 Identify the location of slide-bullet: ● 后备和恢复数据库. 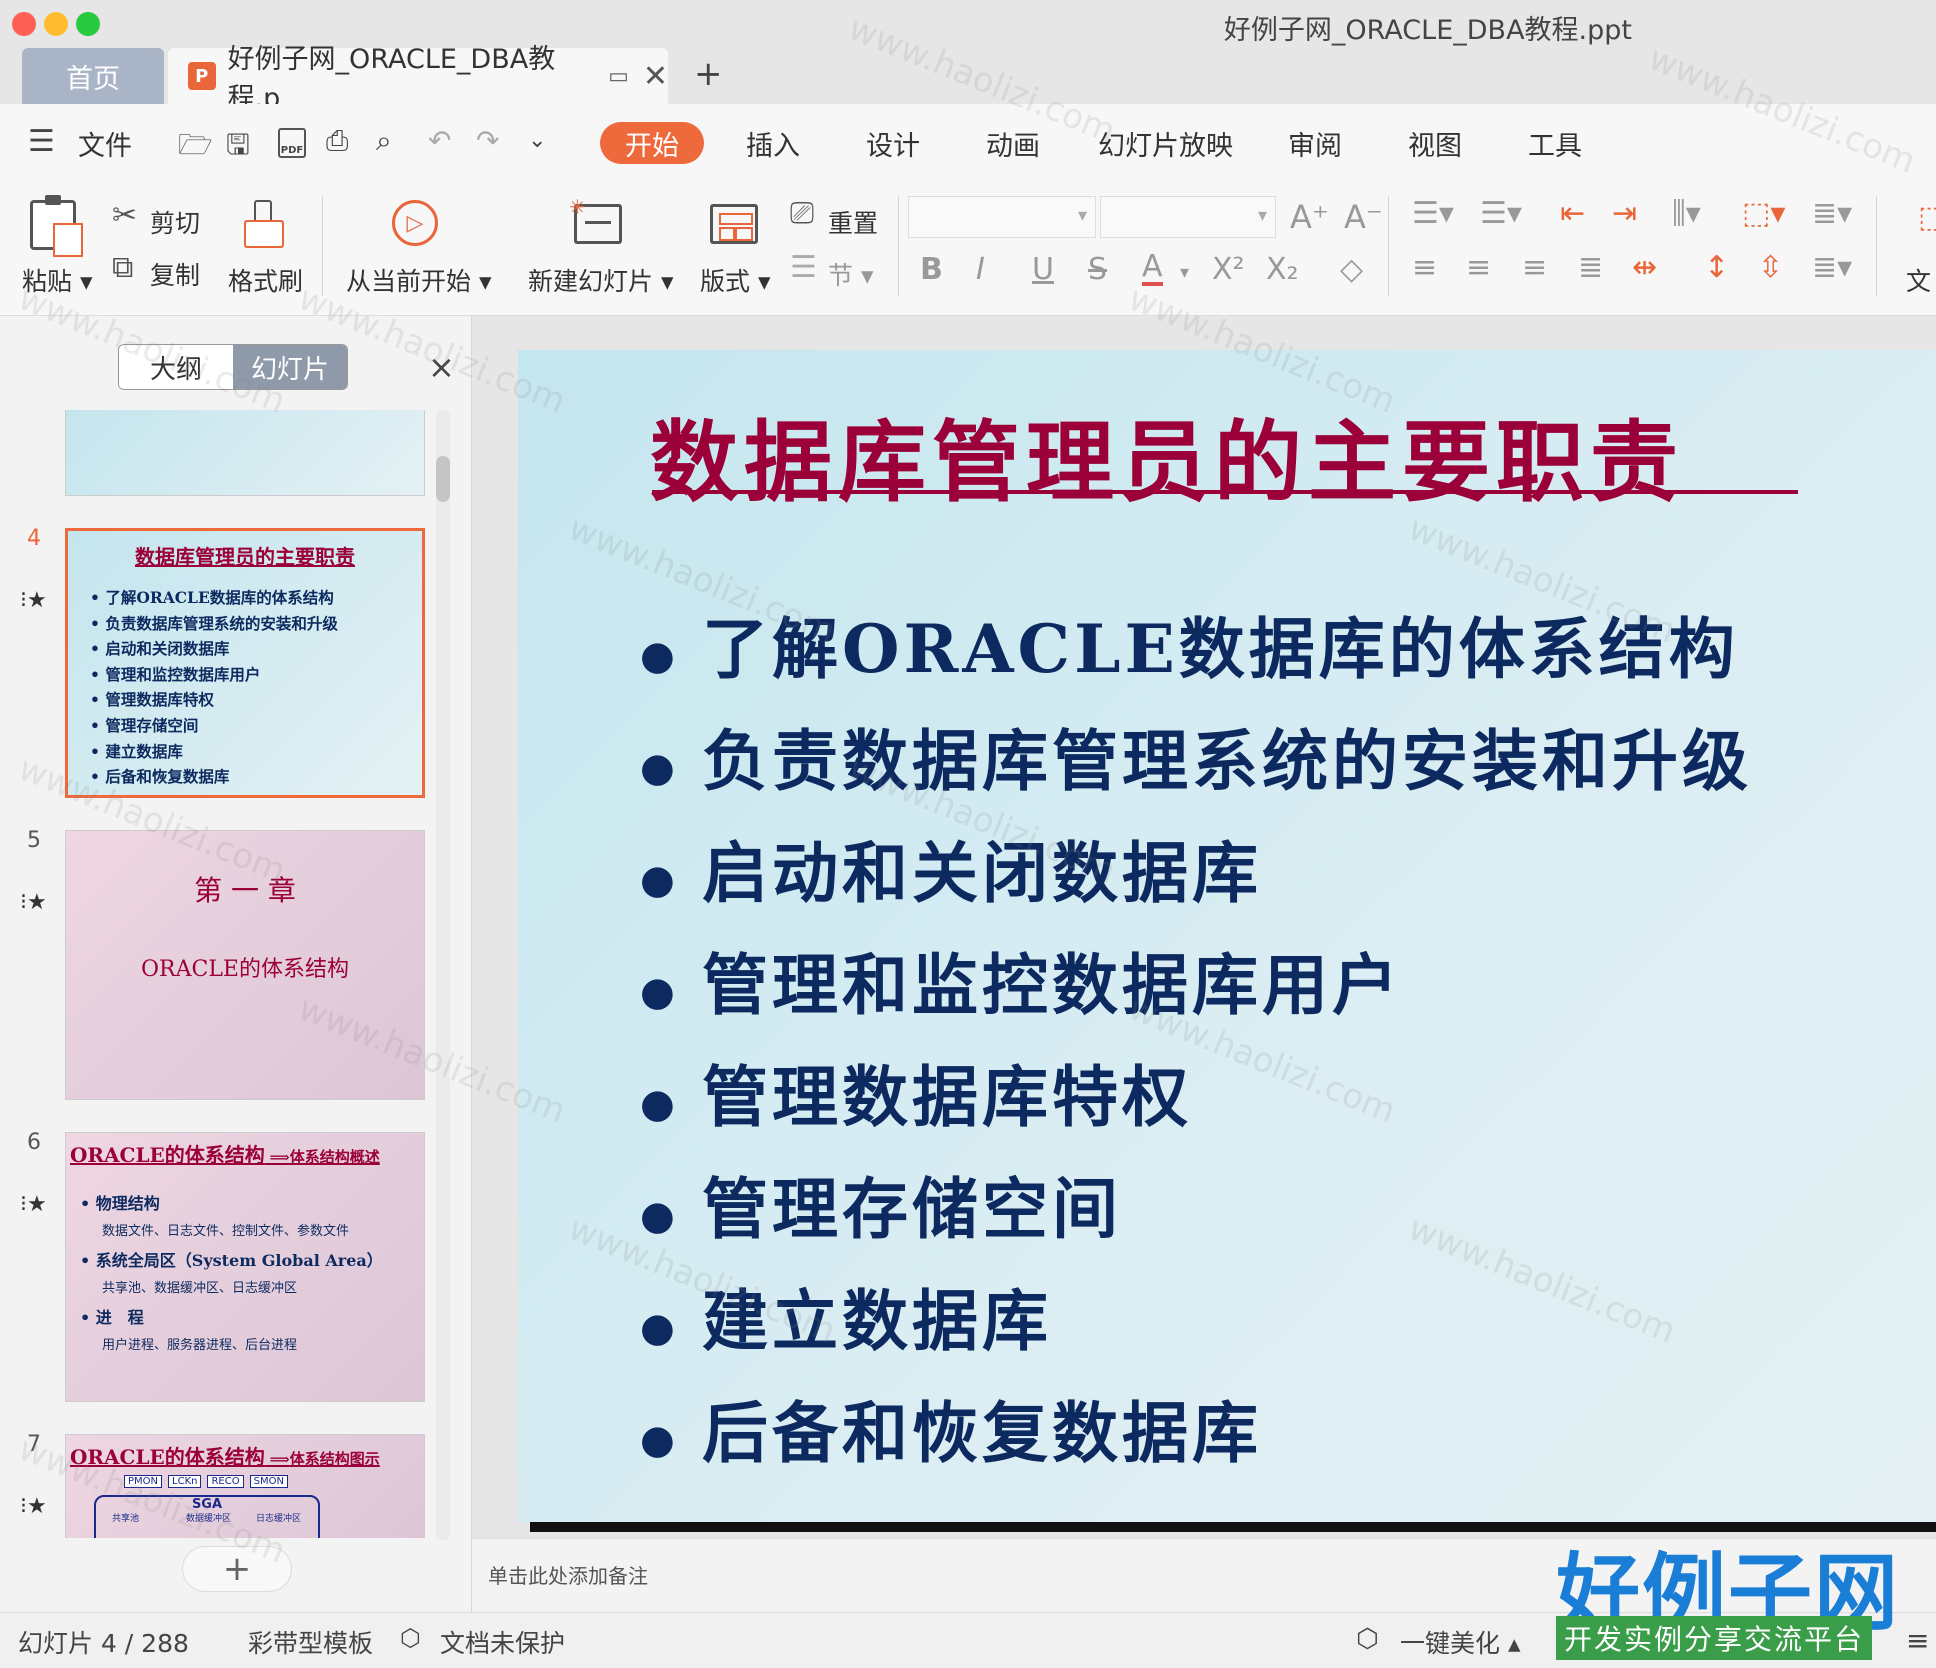
(951, 1428).